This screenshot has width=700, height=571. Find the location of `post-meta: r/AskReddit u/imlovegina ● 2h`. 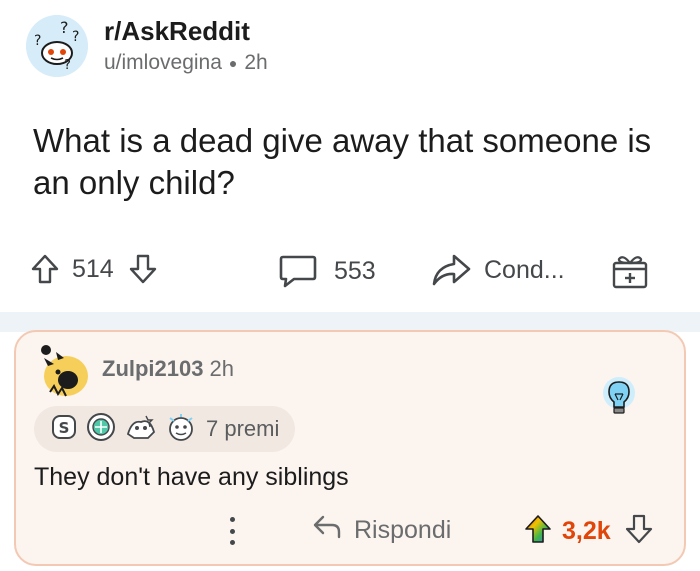

post-meta: r/AskReddit u/imlovegina ● 2h is located at coordinates (186, 46).